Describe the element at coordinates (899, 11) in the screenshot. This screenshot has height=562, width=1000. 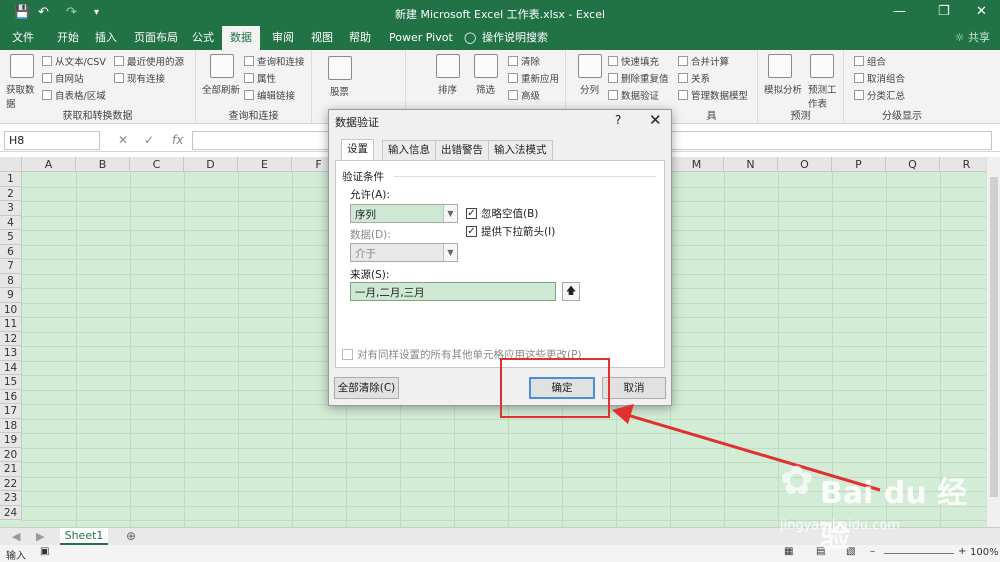
I see `minimize-icon: —` at that location.